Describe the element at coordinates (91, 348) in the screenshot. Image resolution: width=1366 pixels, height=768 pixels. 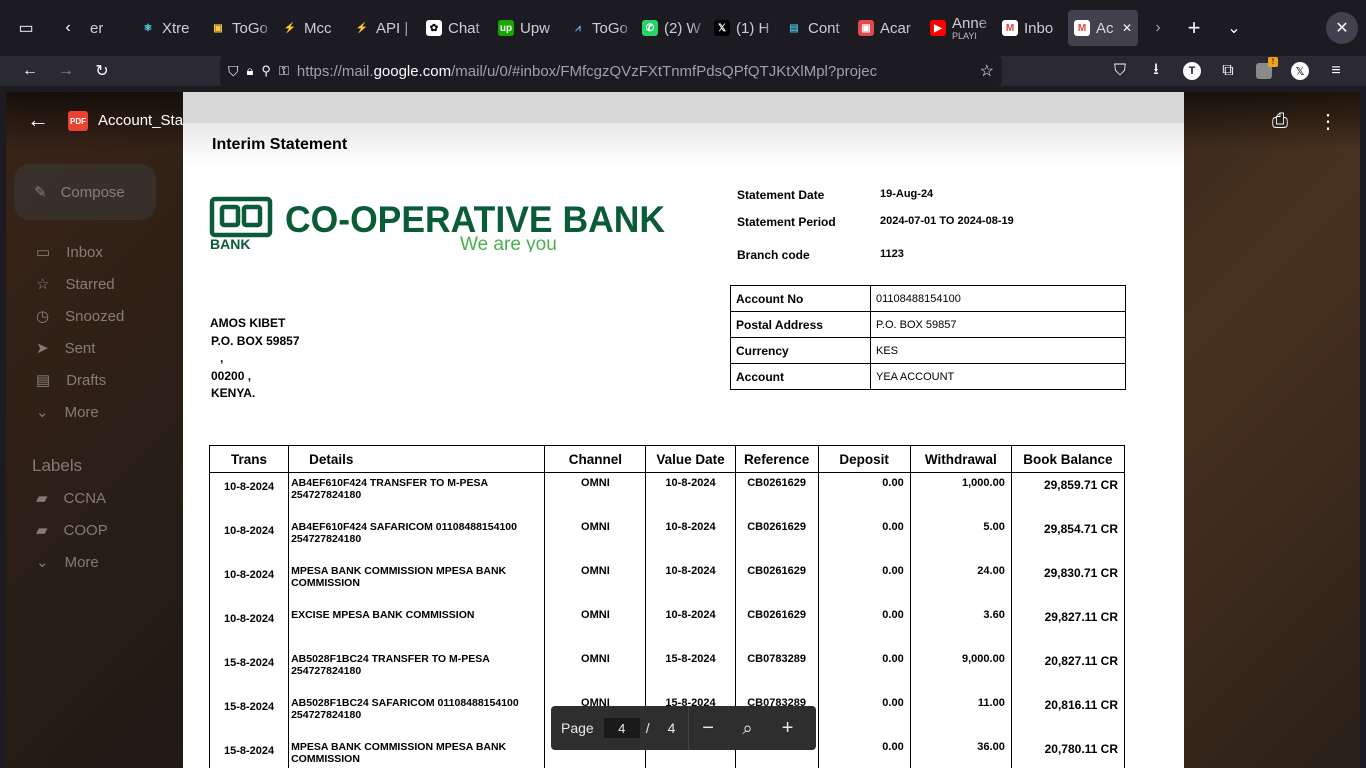
I see `gmail-nav-3: ➤ Sent` at that location.